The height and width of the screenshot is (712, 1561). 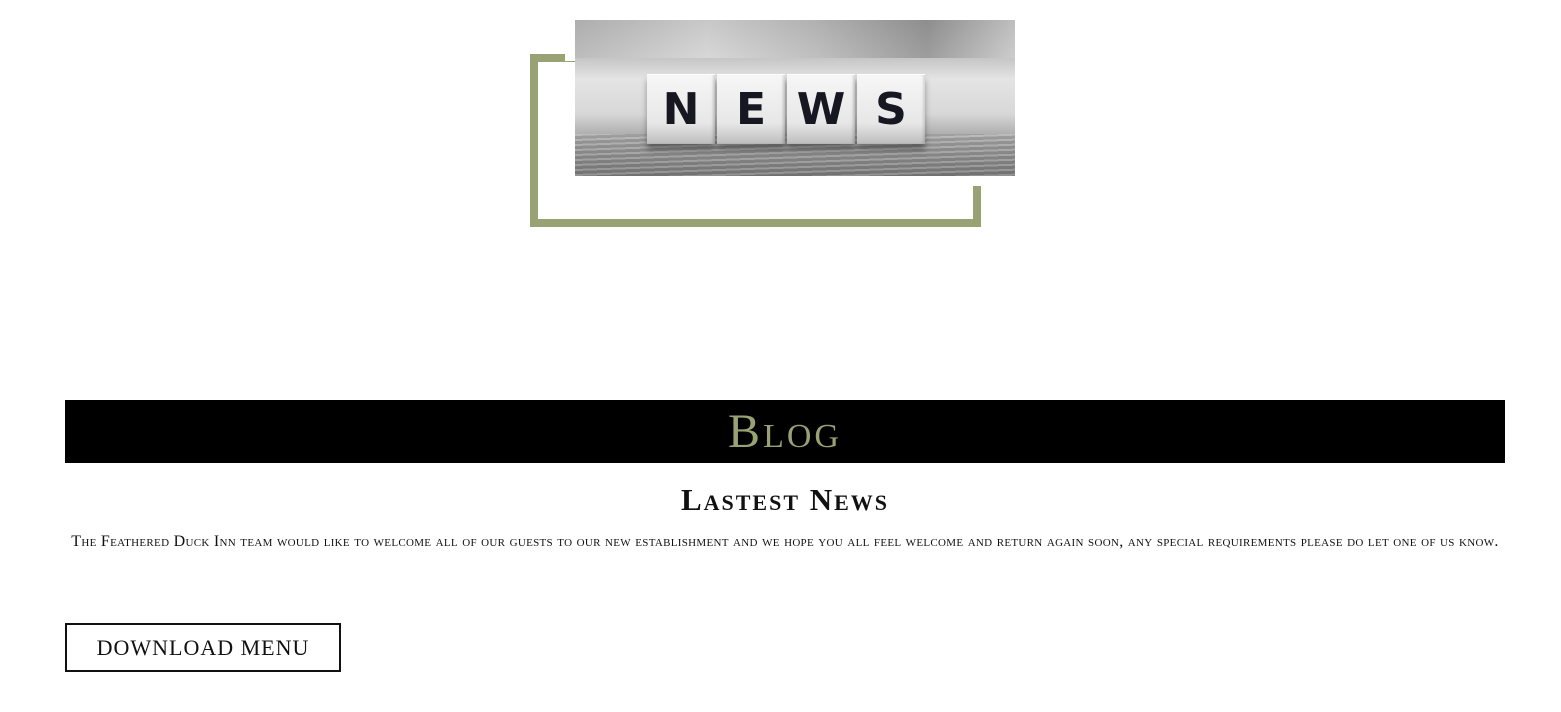 What do you see at coordinates (891, 109) in the screenshot?
I see `news-tile-s: S` at bounding box center [891, 109].